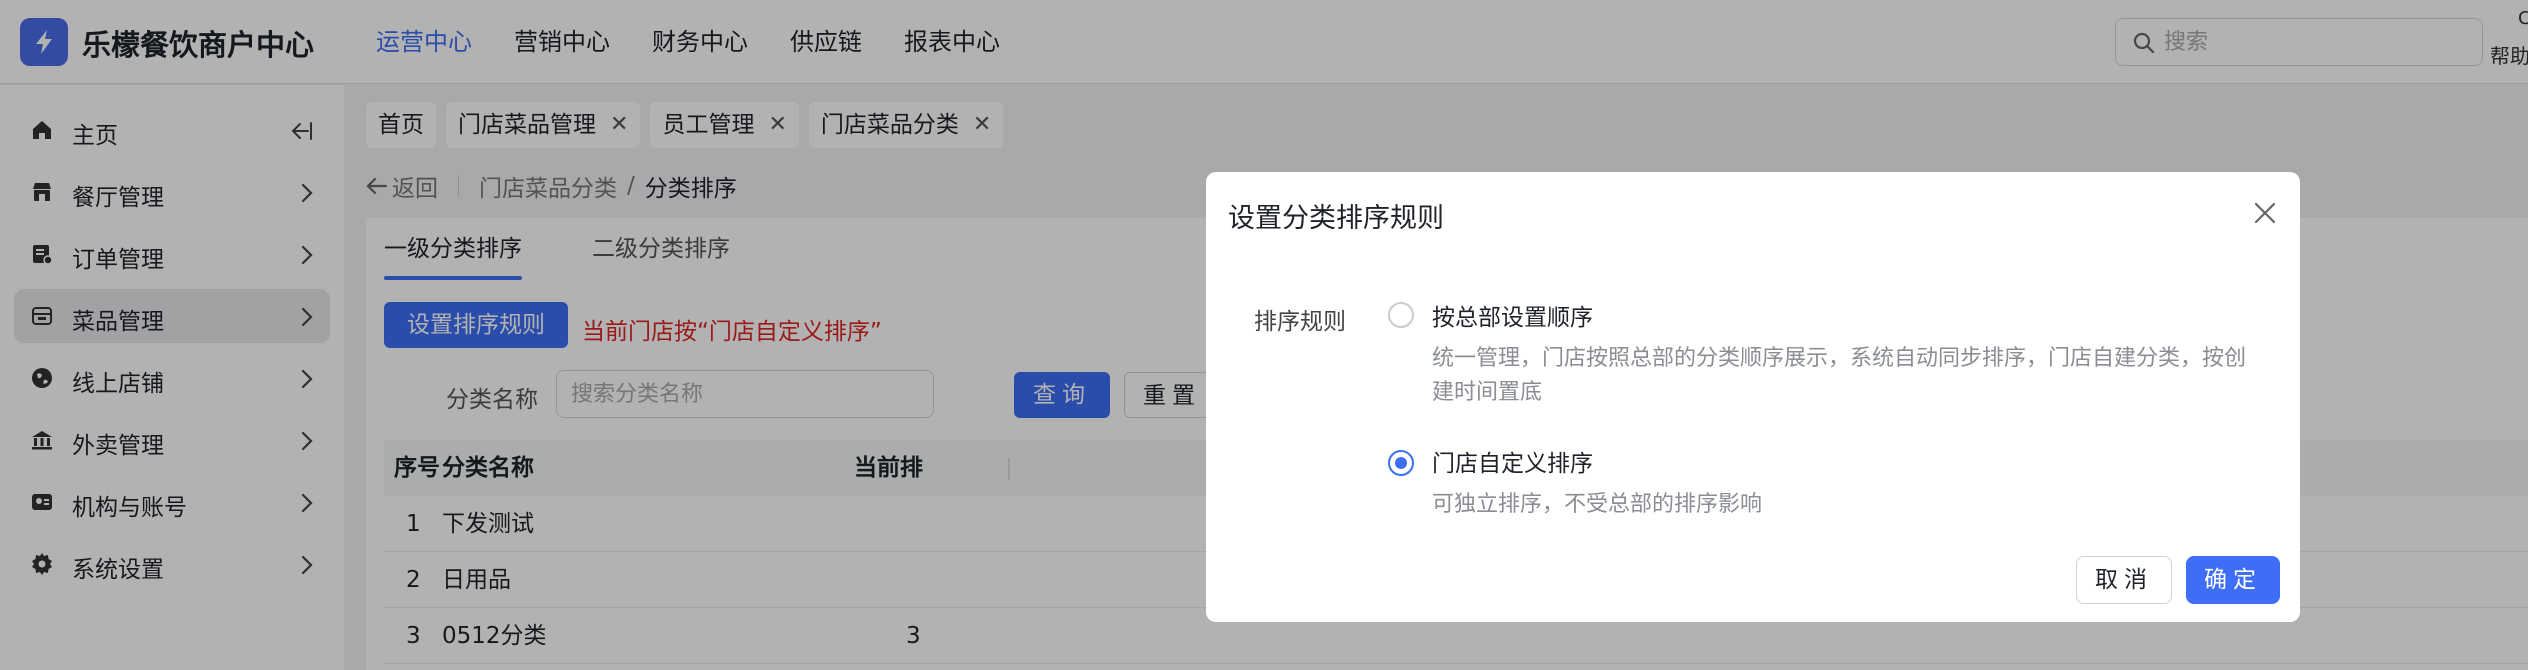 The height and width of the screenshot is (670, 2528). What do you see at coordinates (1300, 322) in the screenshot?
I see `sort-rule-label: 排序规则` at bounding box center [1300, 322].